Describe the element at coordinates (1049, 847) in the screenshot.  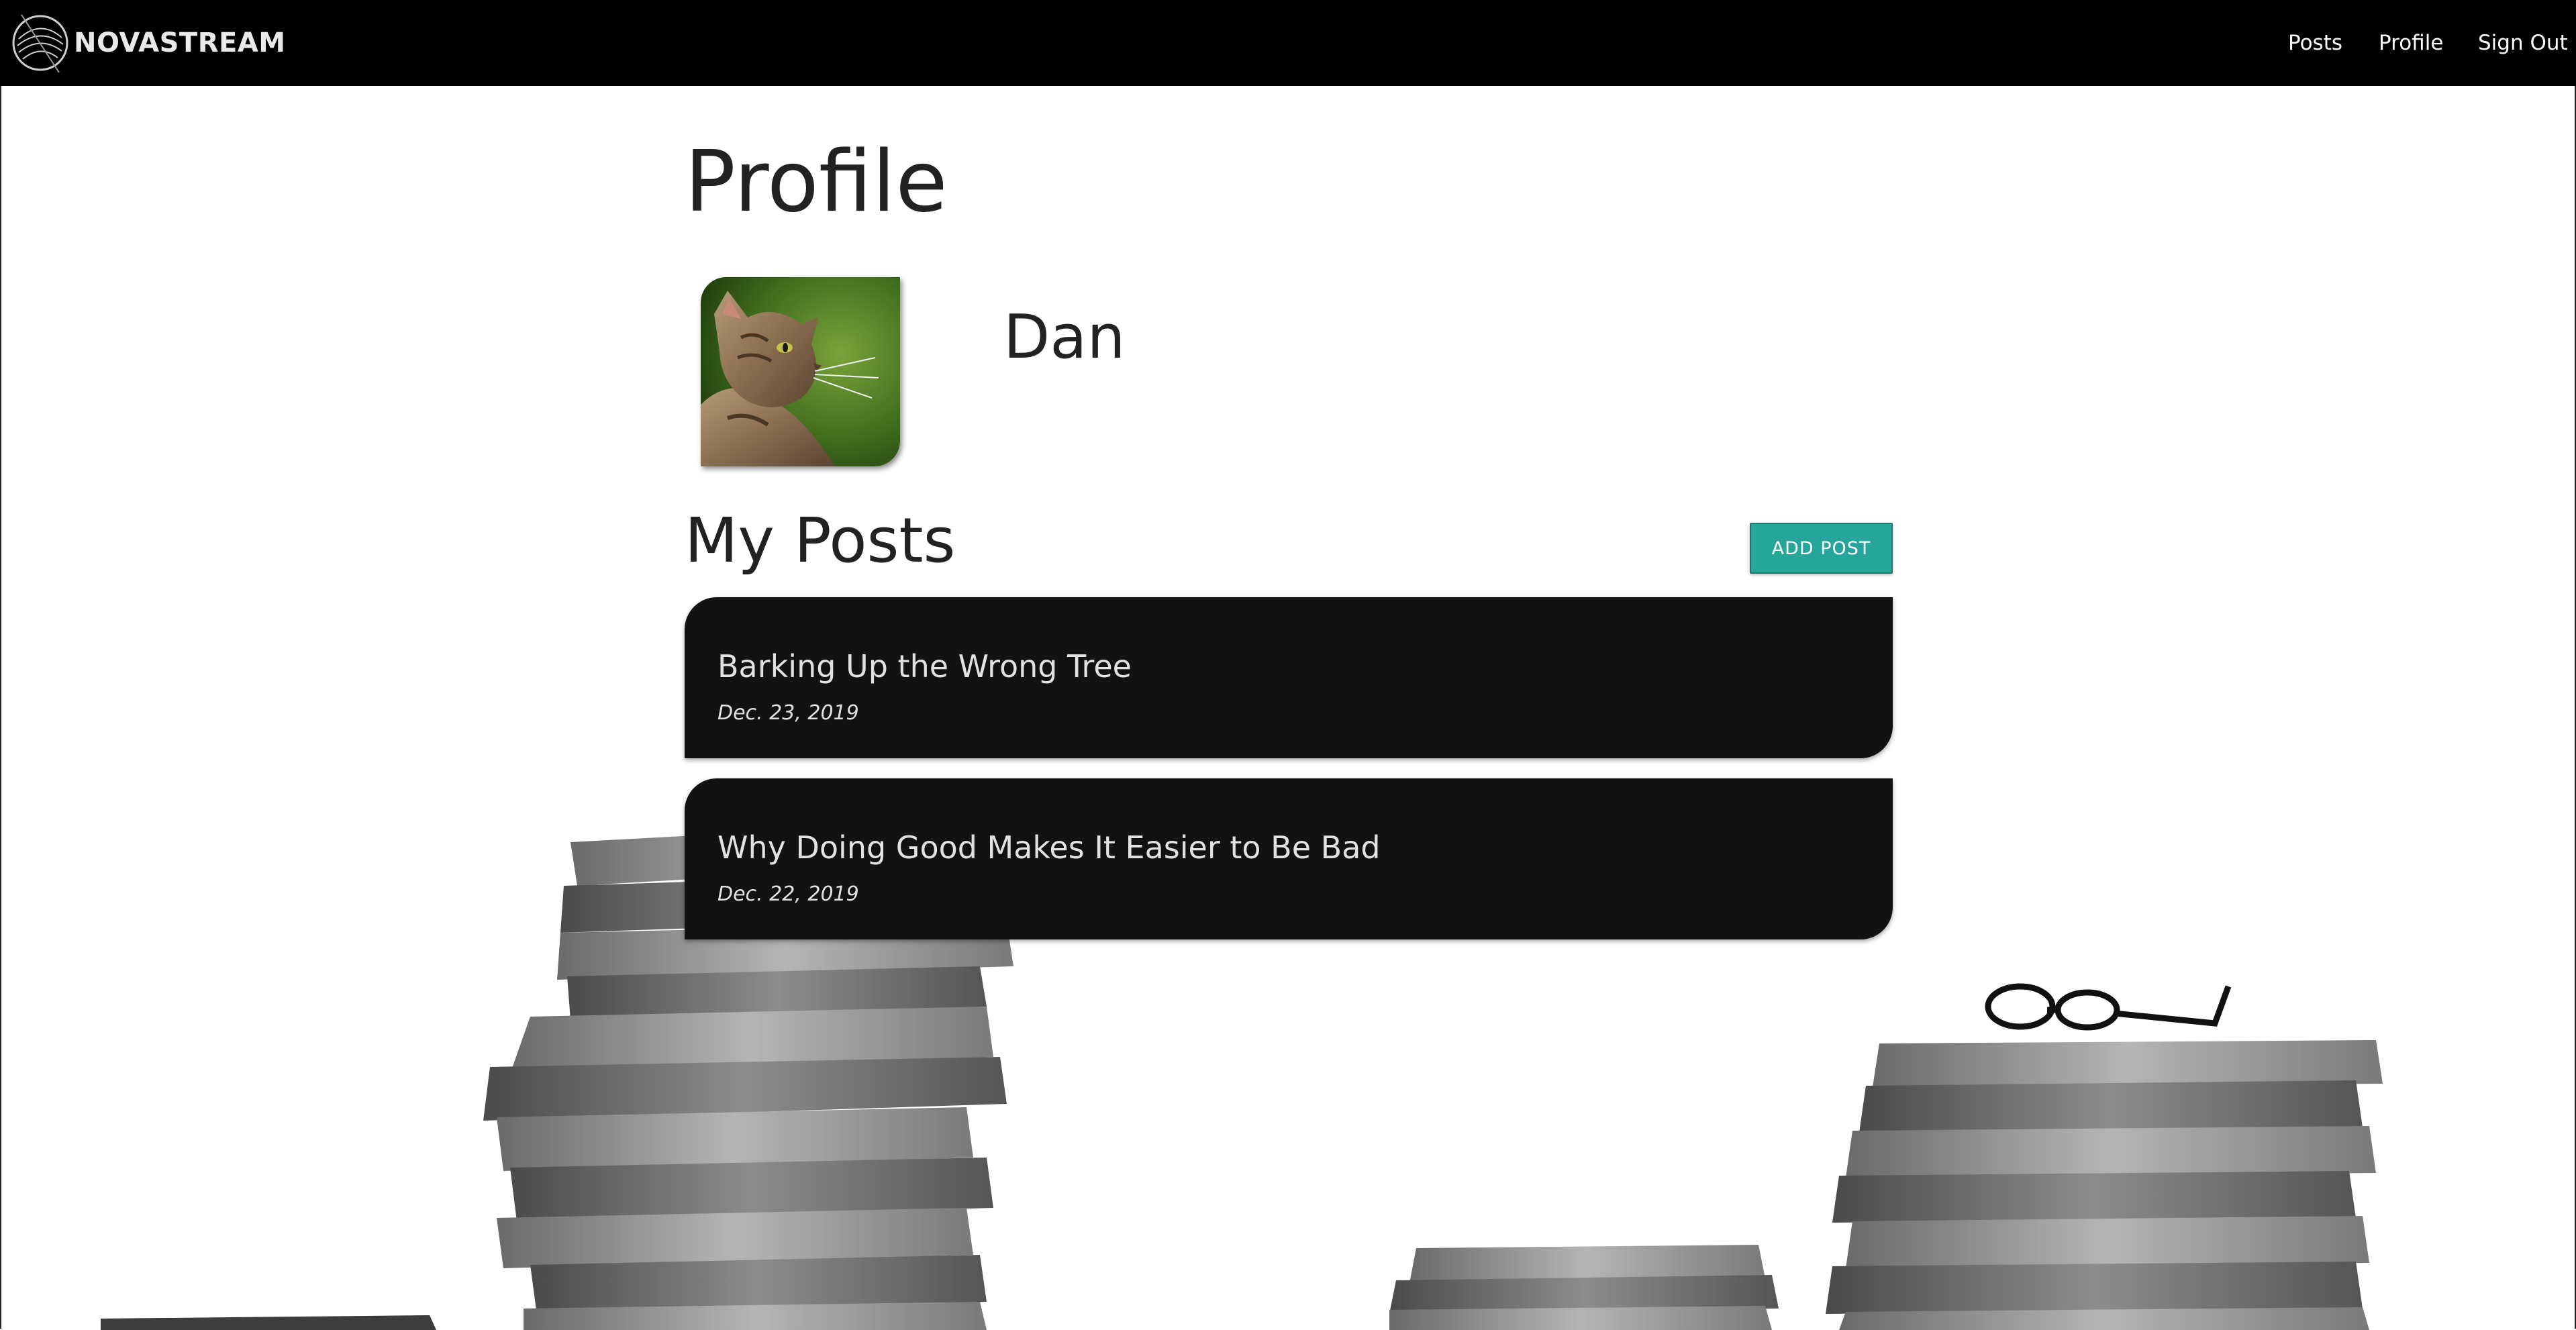
I see `post-title: Why Doing Good Makes It Easier to Be Bad` at that location.